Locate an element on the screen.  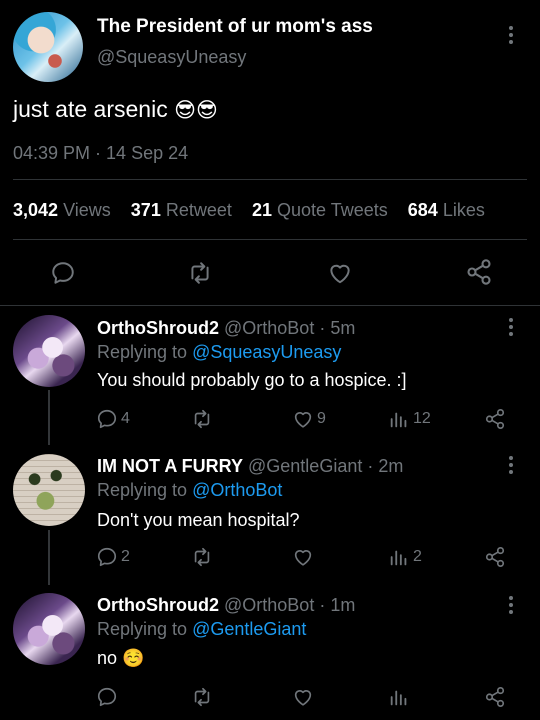
like-count: 9 is located at coordinates (321, 418).